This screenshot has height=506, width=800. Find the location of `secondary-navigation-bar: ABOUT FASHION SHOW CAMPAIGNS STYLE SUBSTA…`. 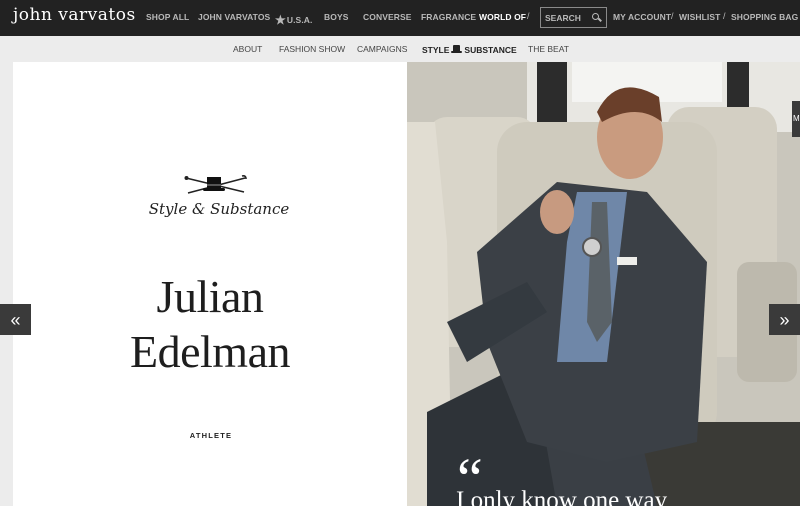

secondary-navigation-bar: ABOUT FASHION SHOW CAMPAIGNS STYLE SUBSTA… is located at coordinates (400, 49).